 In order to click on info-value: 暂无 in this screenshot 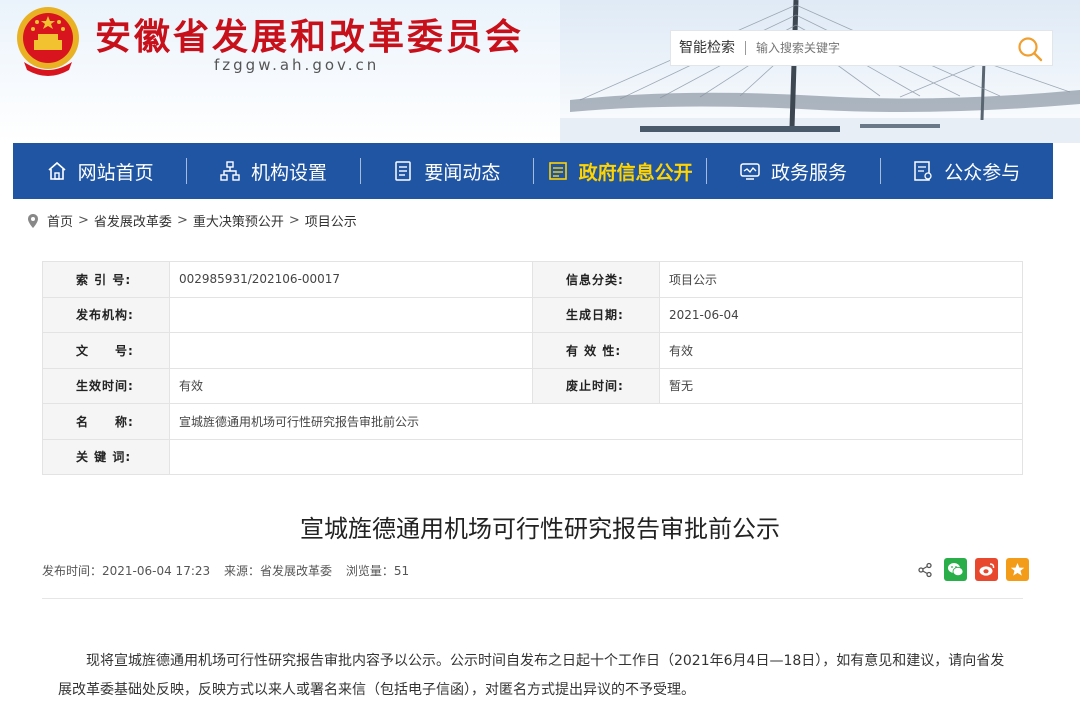, I will do `click(841, 385)`.